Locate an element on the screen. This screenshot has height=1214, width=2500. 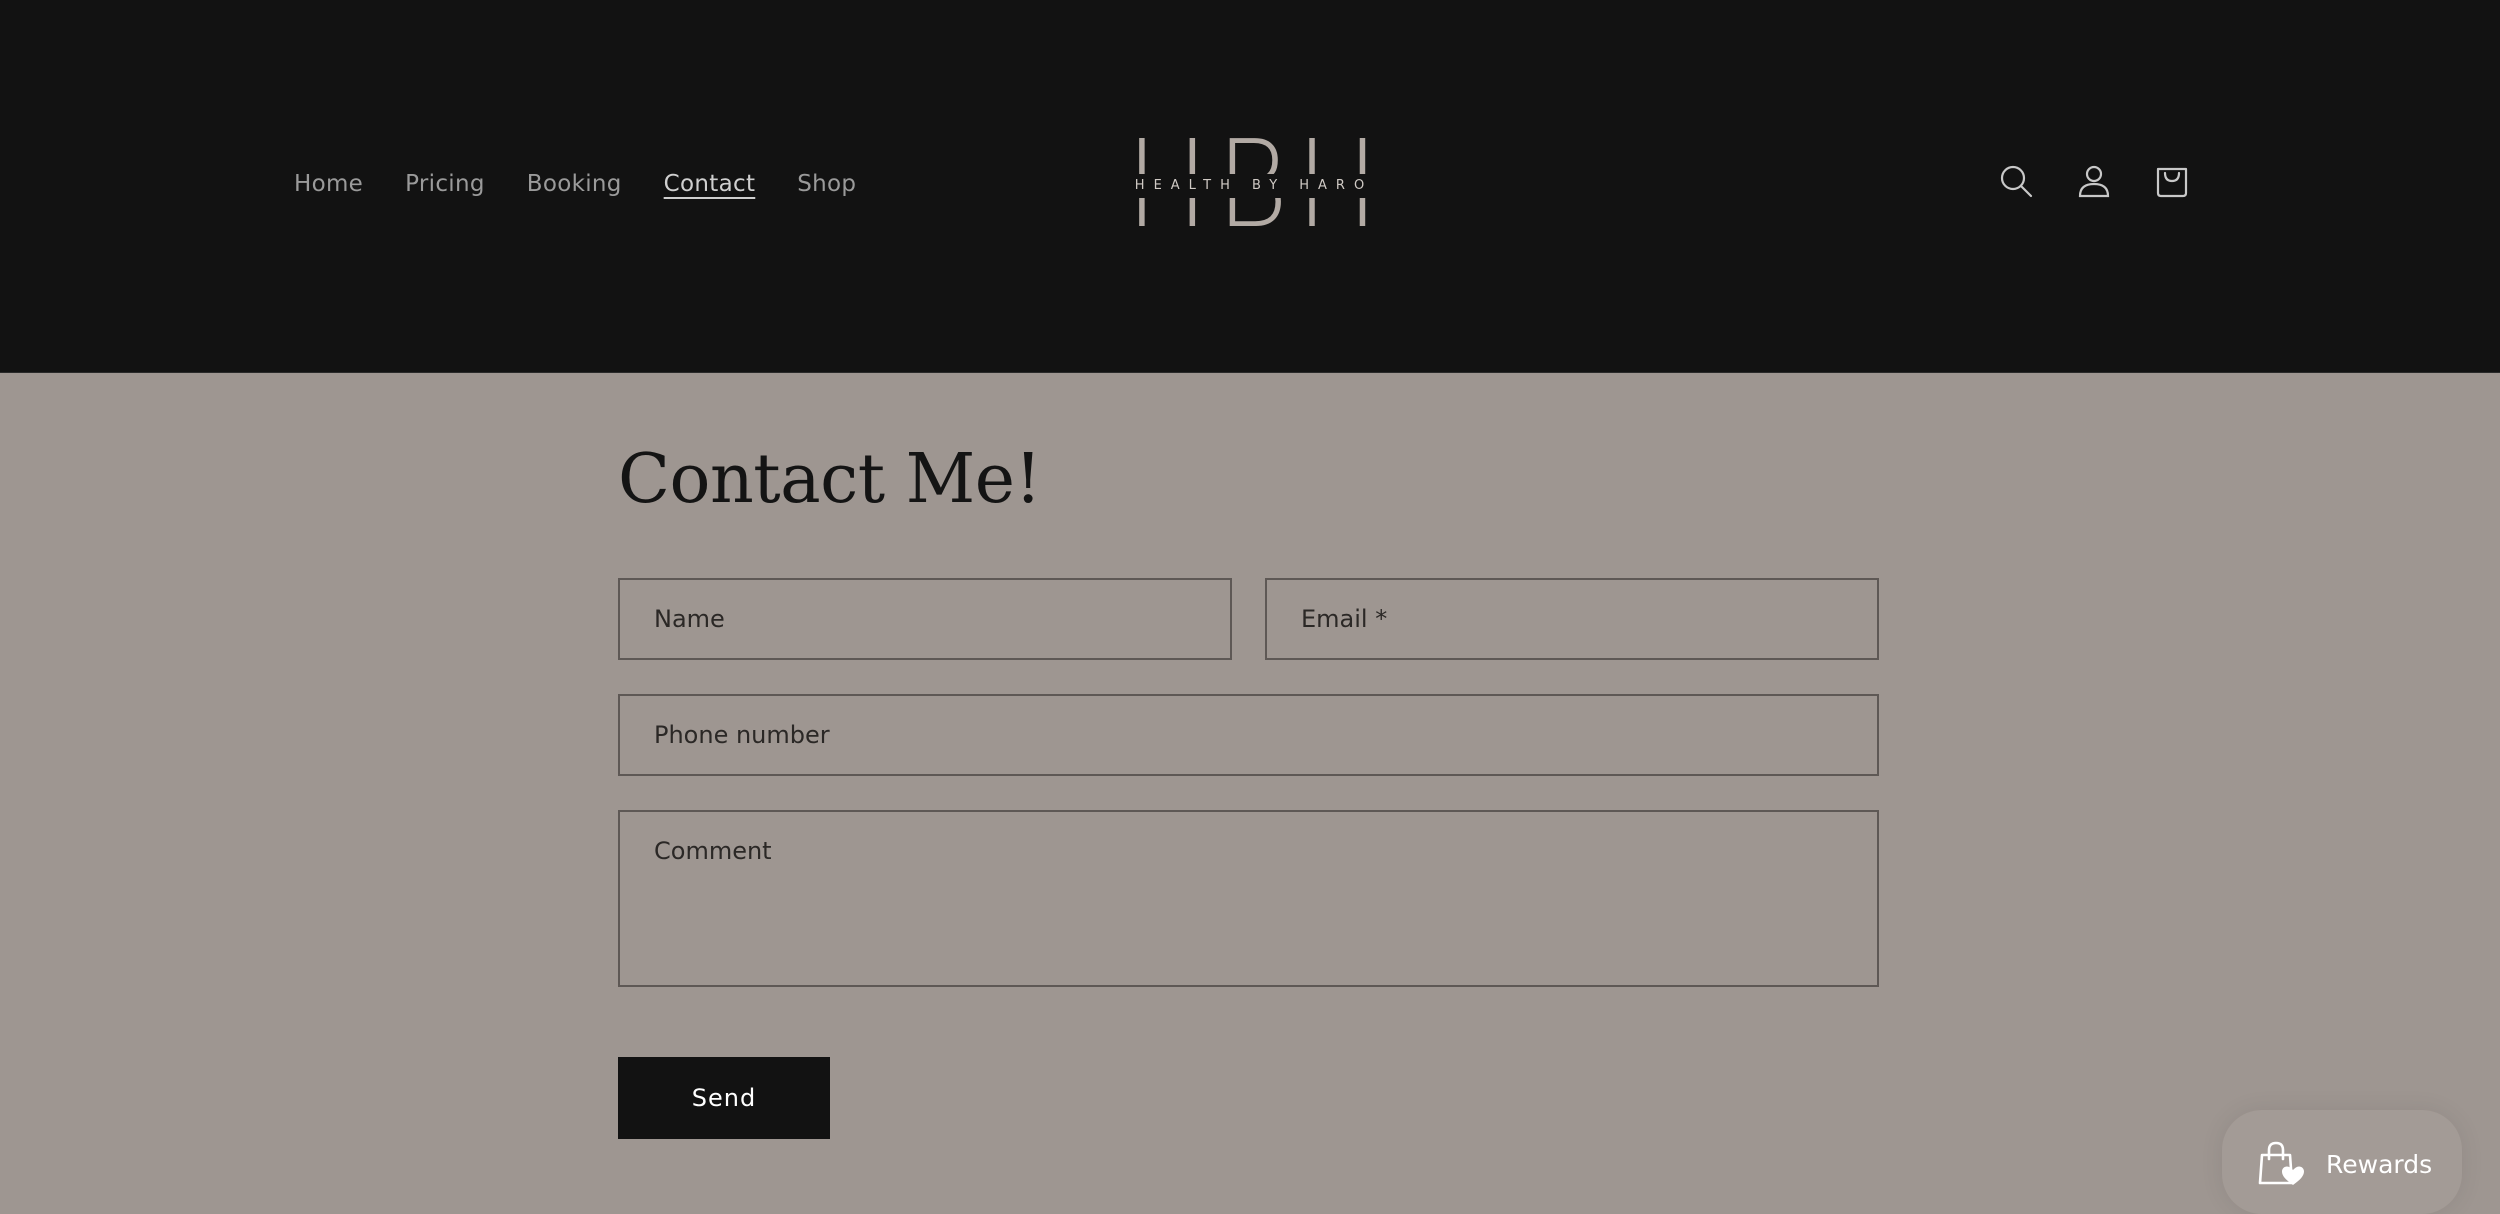
email-field is located at coordinates (1572, 619).